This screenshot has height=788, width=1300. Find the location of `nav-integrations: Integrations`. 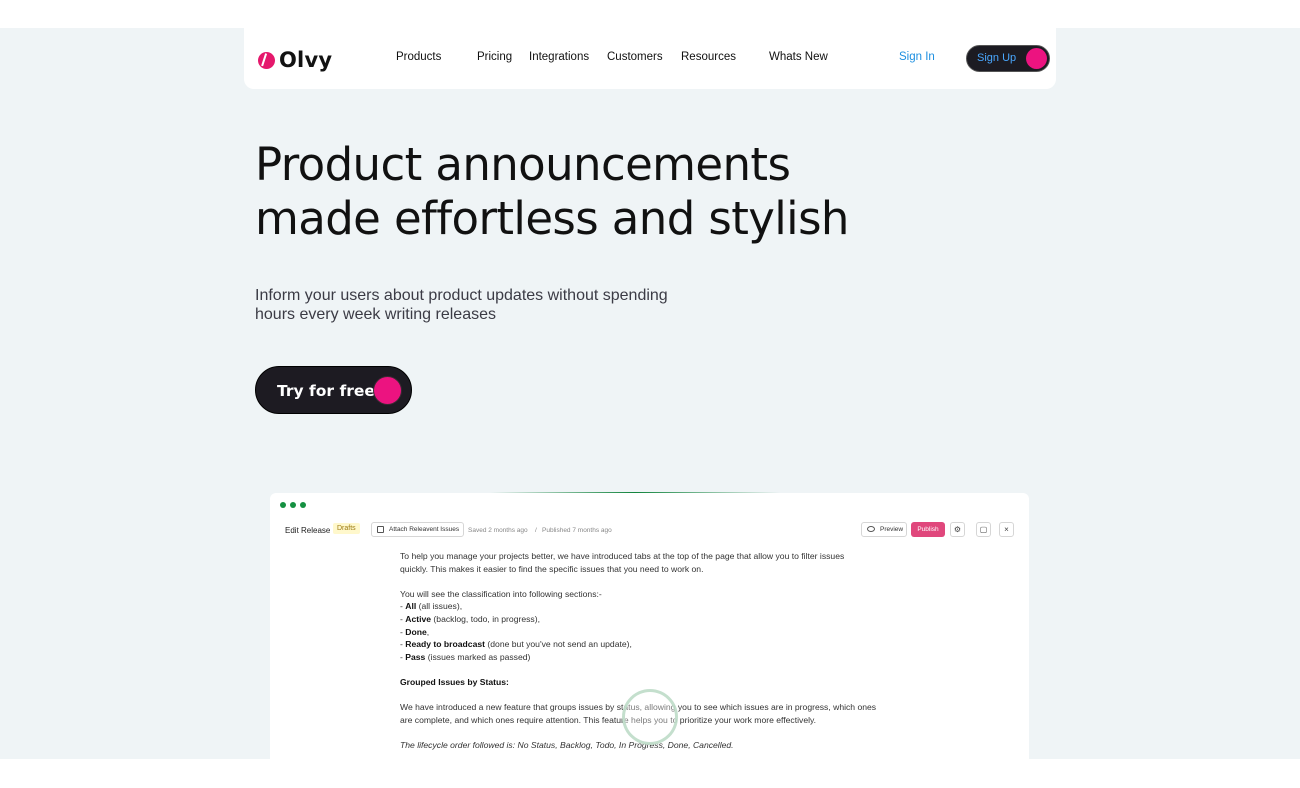

nav-integrations: Integrations is located at coordinates (559, 57).